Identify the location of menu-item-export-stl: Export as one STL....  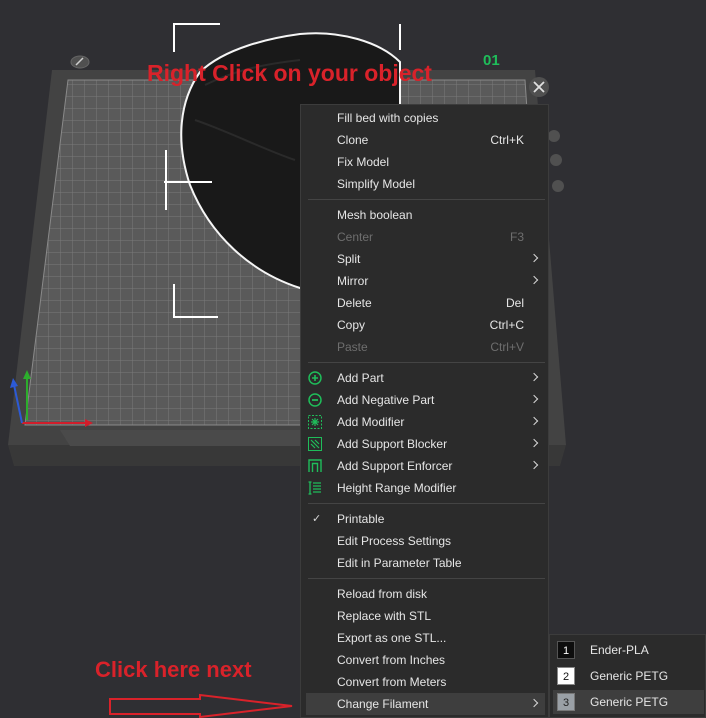
(425, 638).